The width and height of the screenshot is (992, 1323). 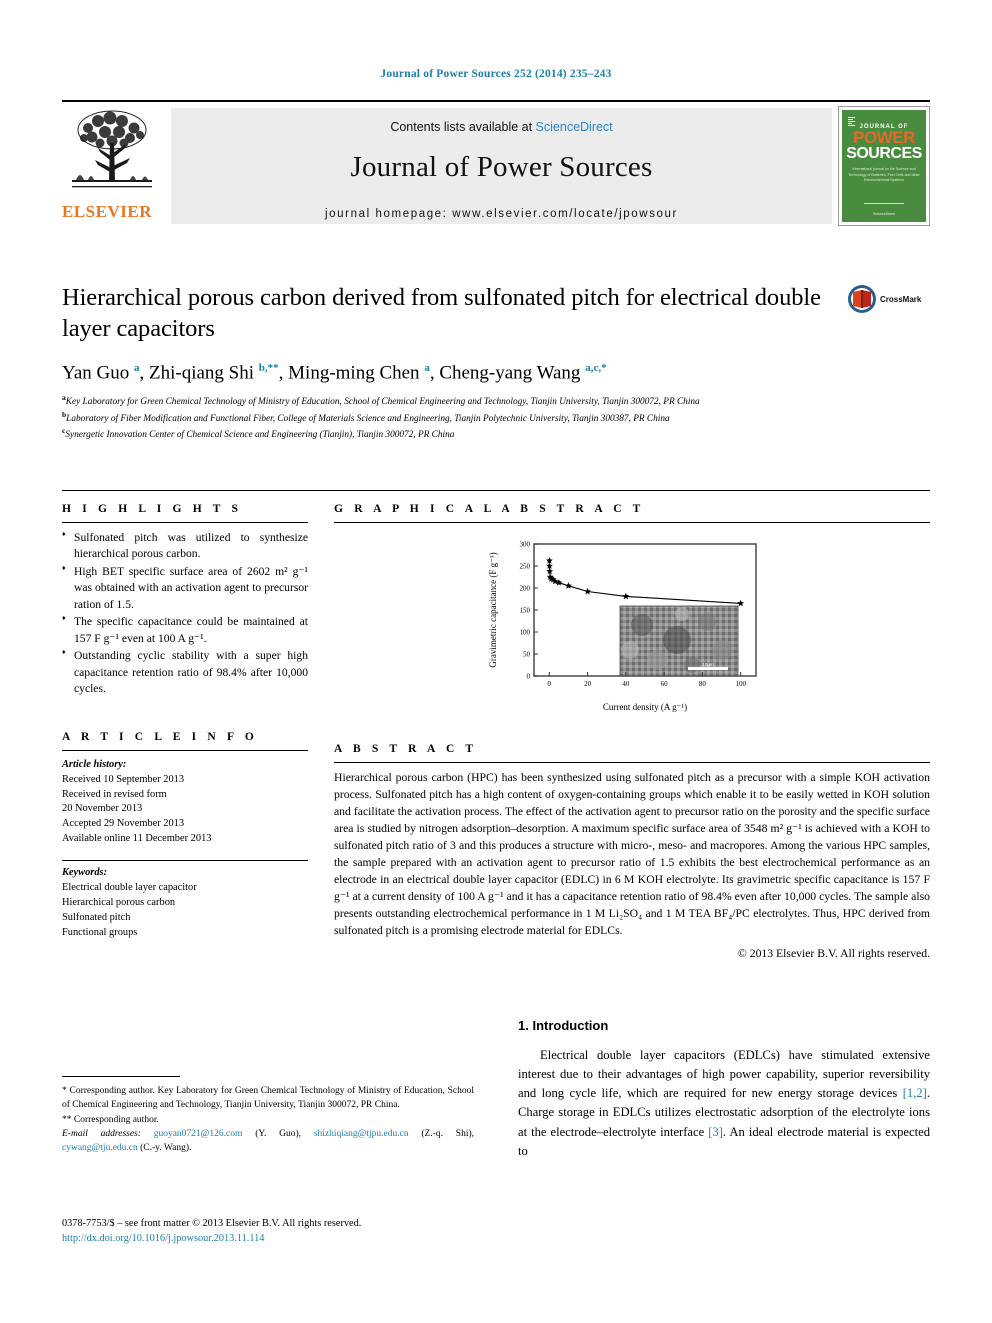 I want to click on svg-text: 20, so click(x=588, y=684).